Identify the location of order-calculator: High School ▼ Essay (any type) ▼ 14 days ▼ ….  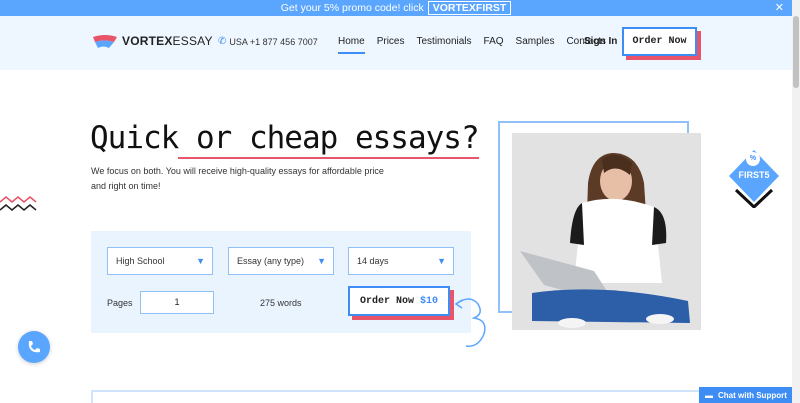
(281, 282).